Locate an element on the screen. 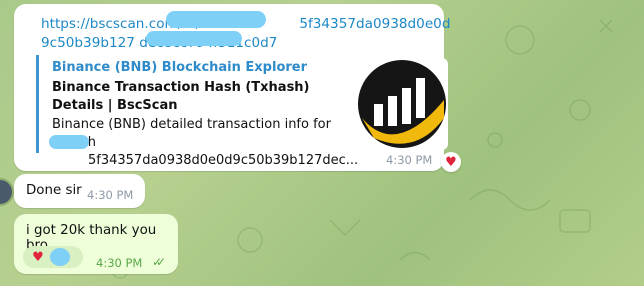 The width and height of the screenshot is (644, 286). preview-site-name: Binance (BNB) Blockchain Explorer is located at coordinates (180, 67).